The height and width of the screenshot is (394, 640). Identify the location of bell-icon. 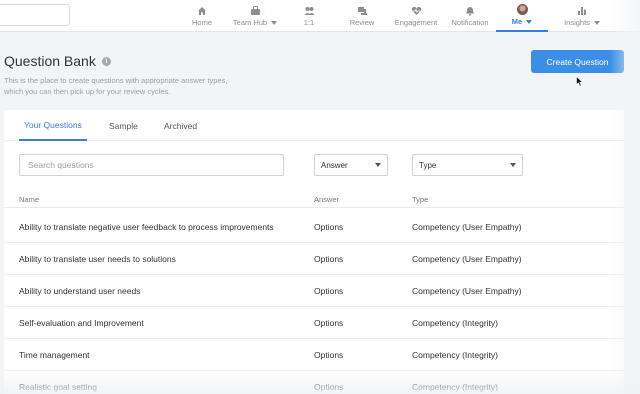
(470, 10).